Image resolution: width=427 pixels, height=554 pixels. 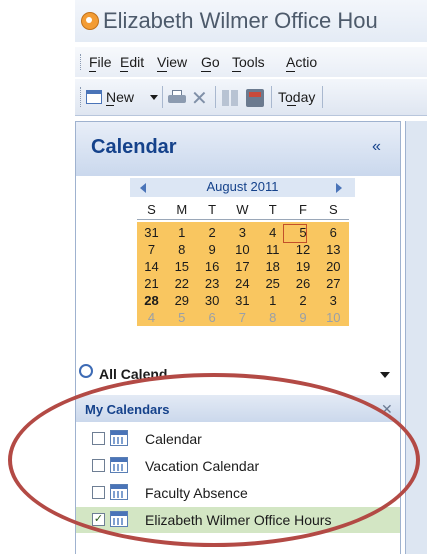 I want to click on grid-view-icon, so click(x=230, y=98).